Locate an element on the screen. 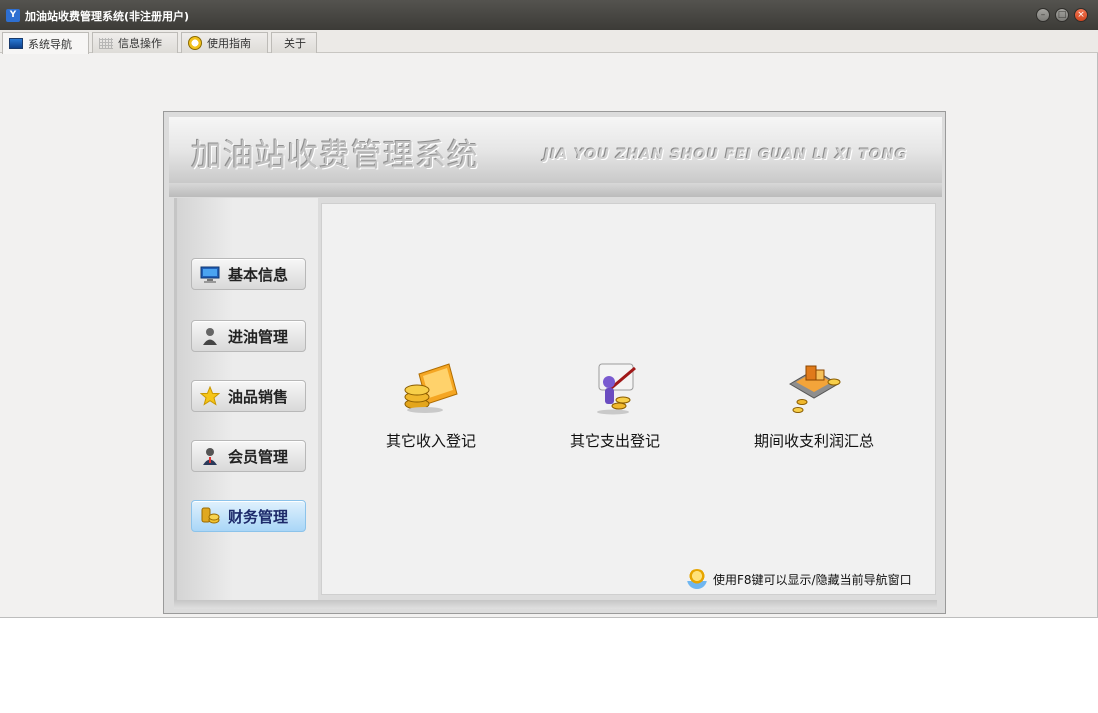 This screenshot has width=1098, height=713. sidebar-item-fuel-sales: 油品销售 is located at coordinates (248, 396).